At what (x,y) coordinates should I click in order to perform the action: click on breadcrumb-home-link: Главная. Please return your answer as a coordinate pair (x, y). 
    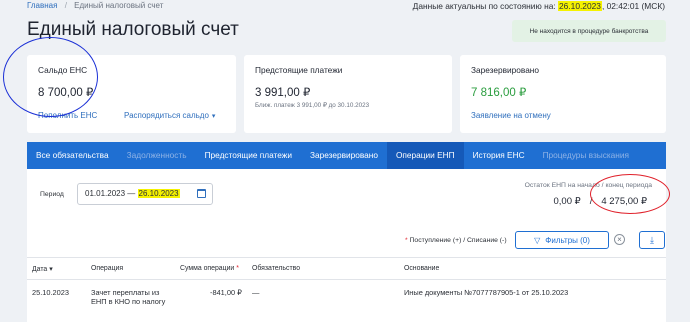
    Looking at the image, I should click on (42, 5).